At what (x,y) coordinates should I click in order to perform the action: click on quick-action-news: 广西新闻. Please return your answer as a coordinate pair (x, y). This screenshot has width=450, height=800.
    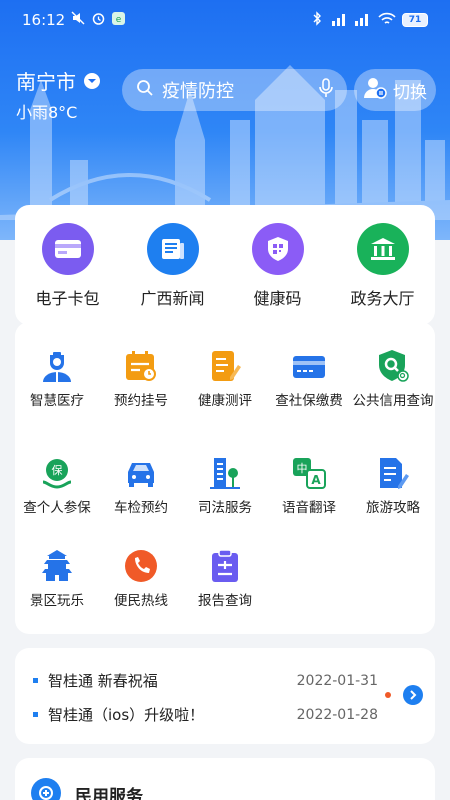
    Looking at the image, I should click on (172, 265).